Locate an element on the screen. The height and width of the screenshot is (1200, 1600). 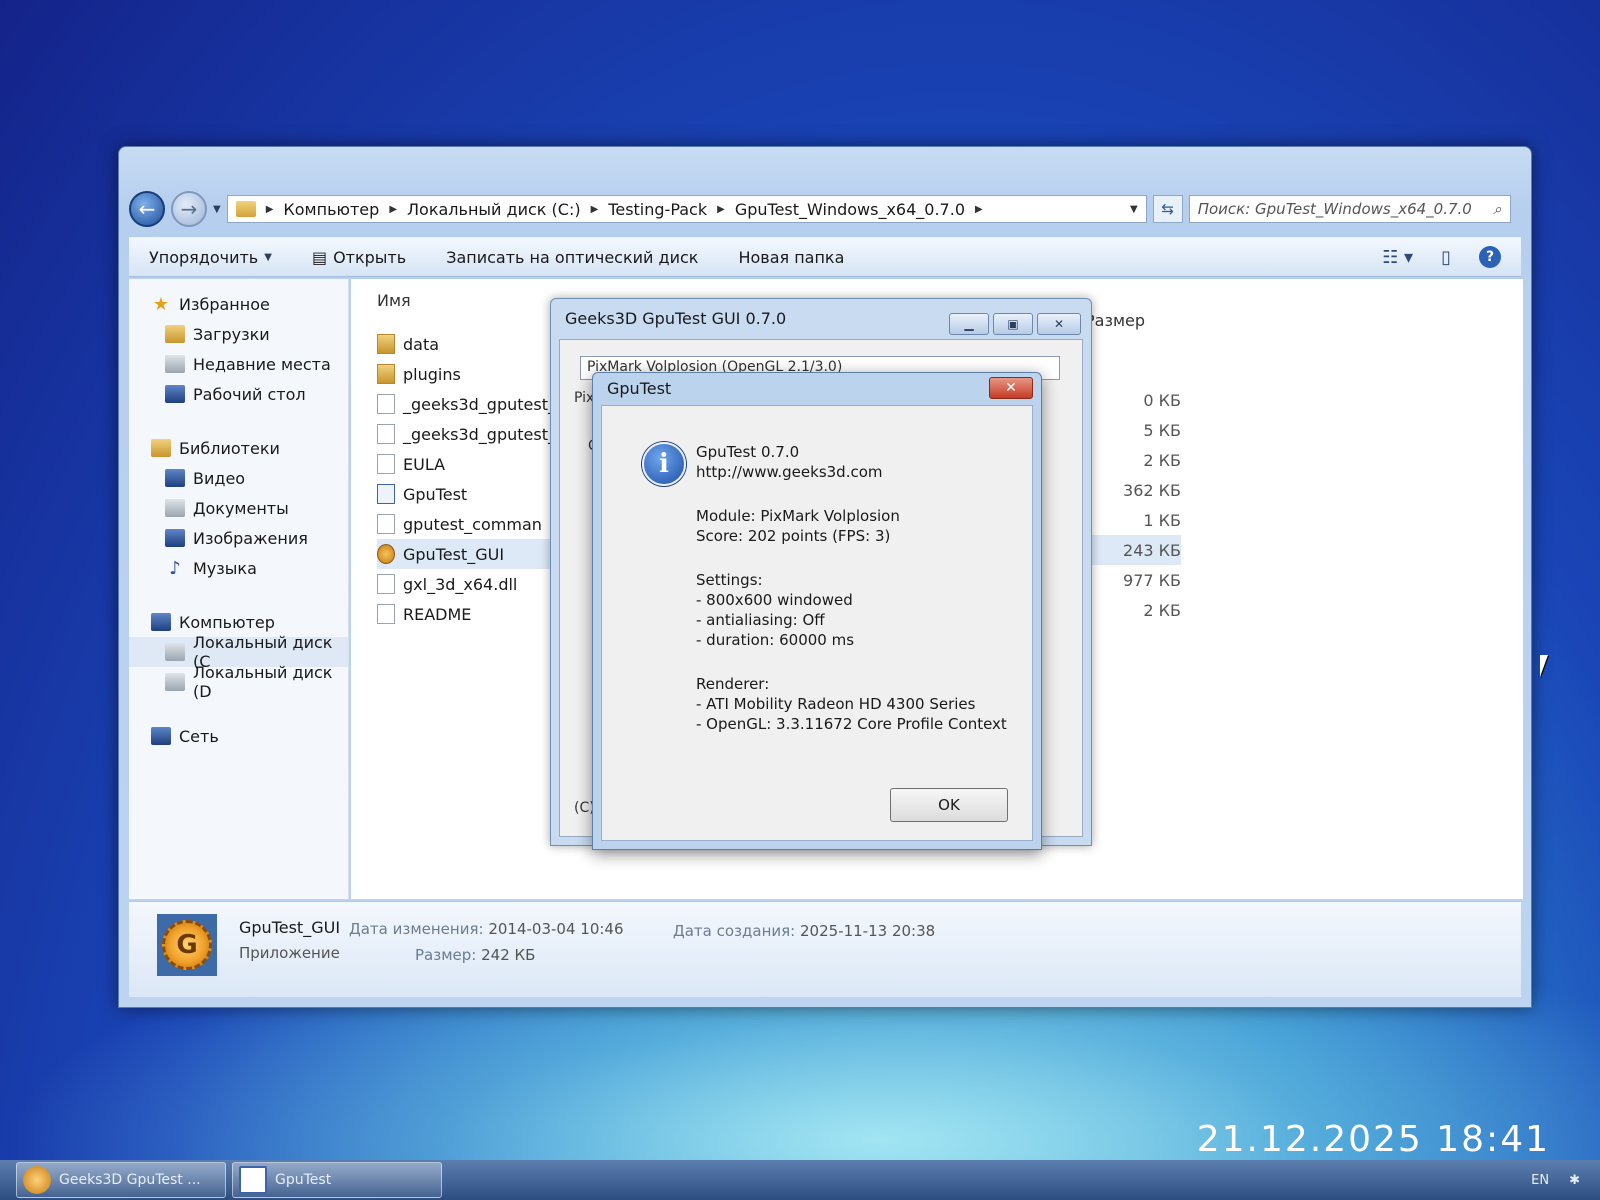
file-name: GpuTest is located at coordinates (435, 494).